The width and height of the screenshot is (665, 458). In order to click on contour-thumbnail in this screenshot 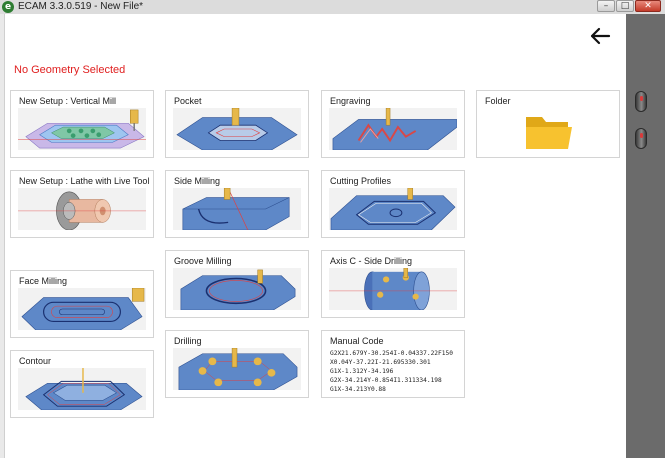, I will do `click(82, 389)`.